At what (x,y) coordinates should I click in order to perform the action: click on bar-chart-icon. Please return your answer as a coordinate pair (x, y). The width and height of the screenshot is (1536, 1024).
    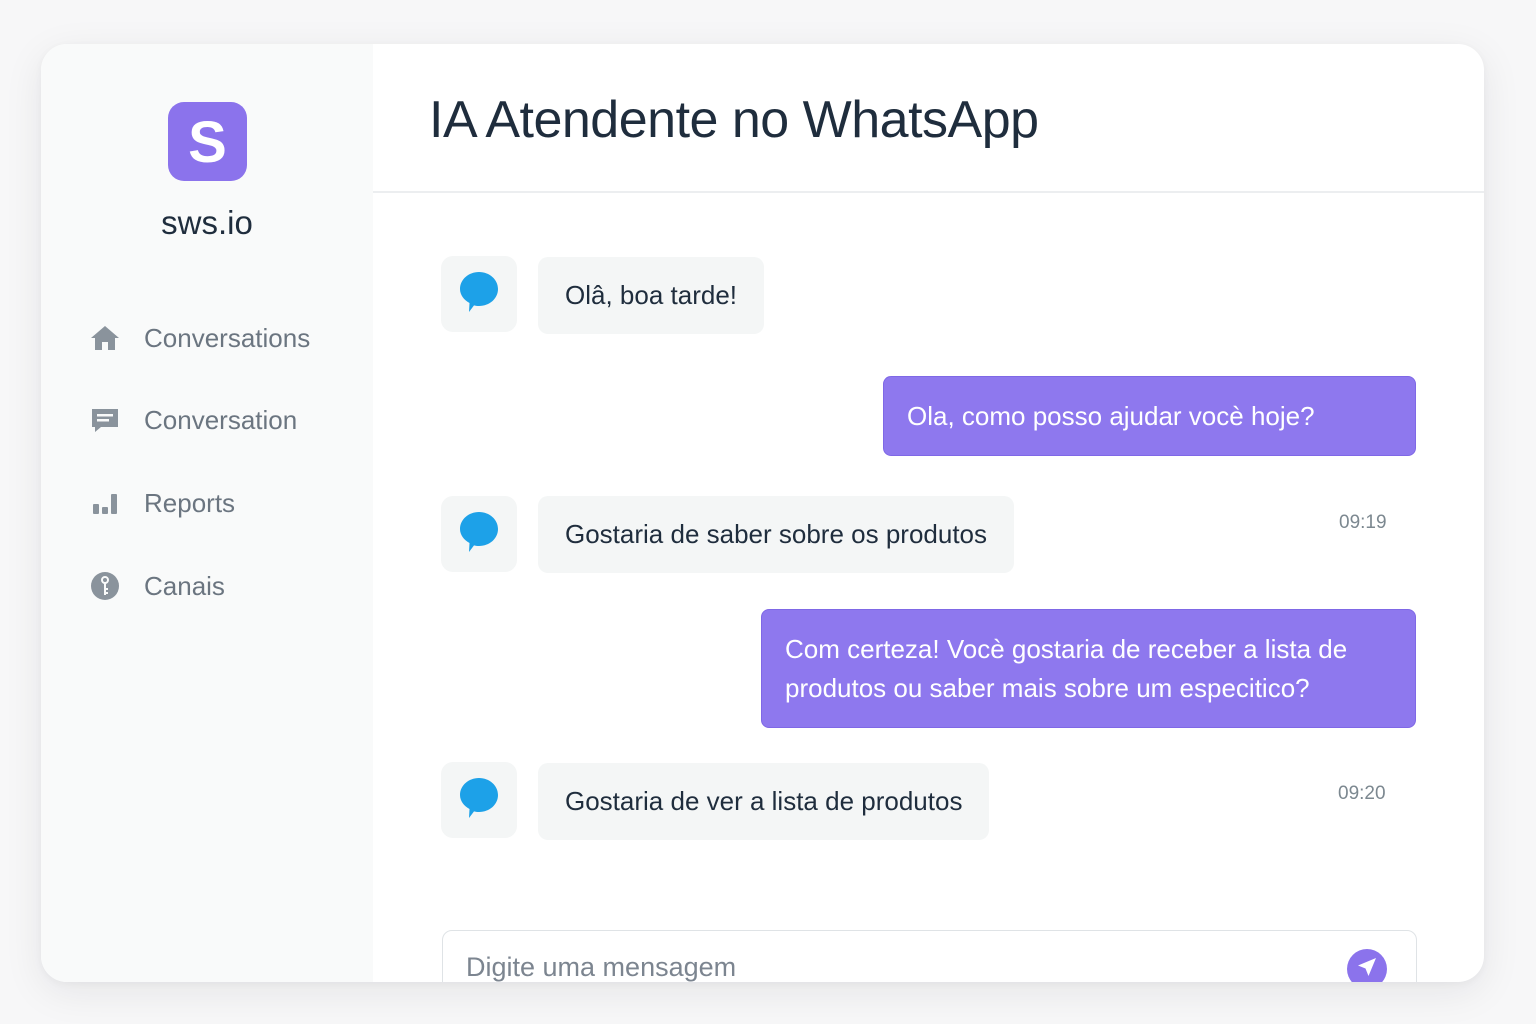
    Looking at the image, I should click on (105, 503).